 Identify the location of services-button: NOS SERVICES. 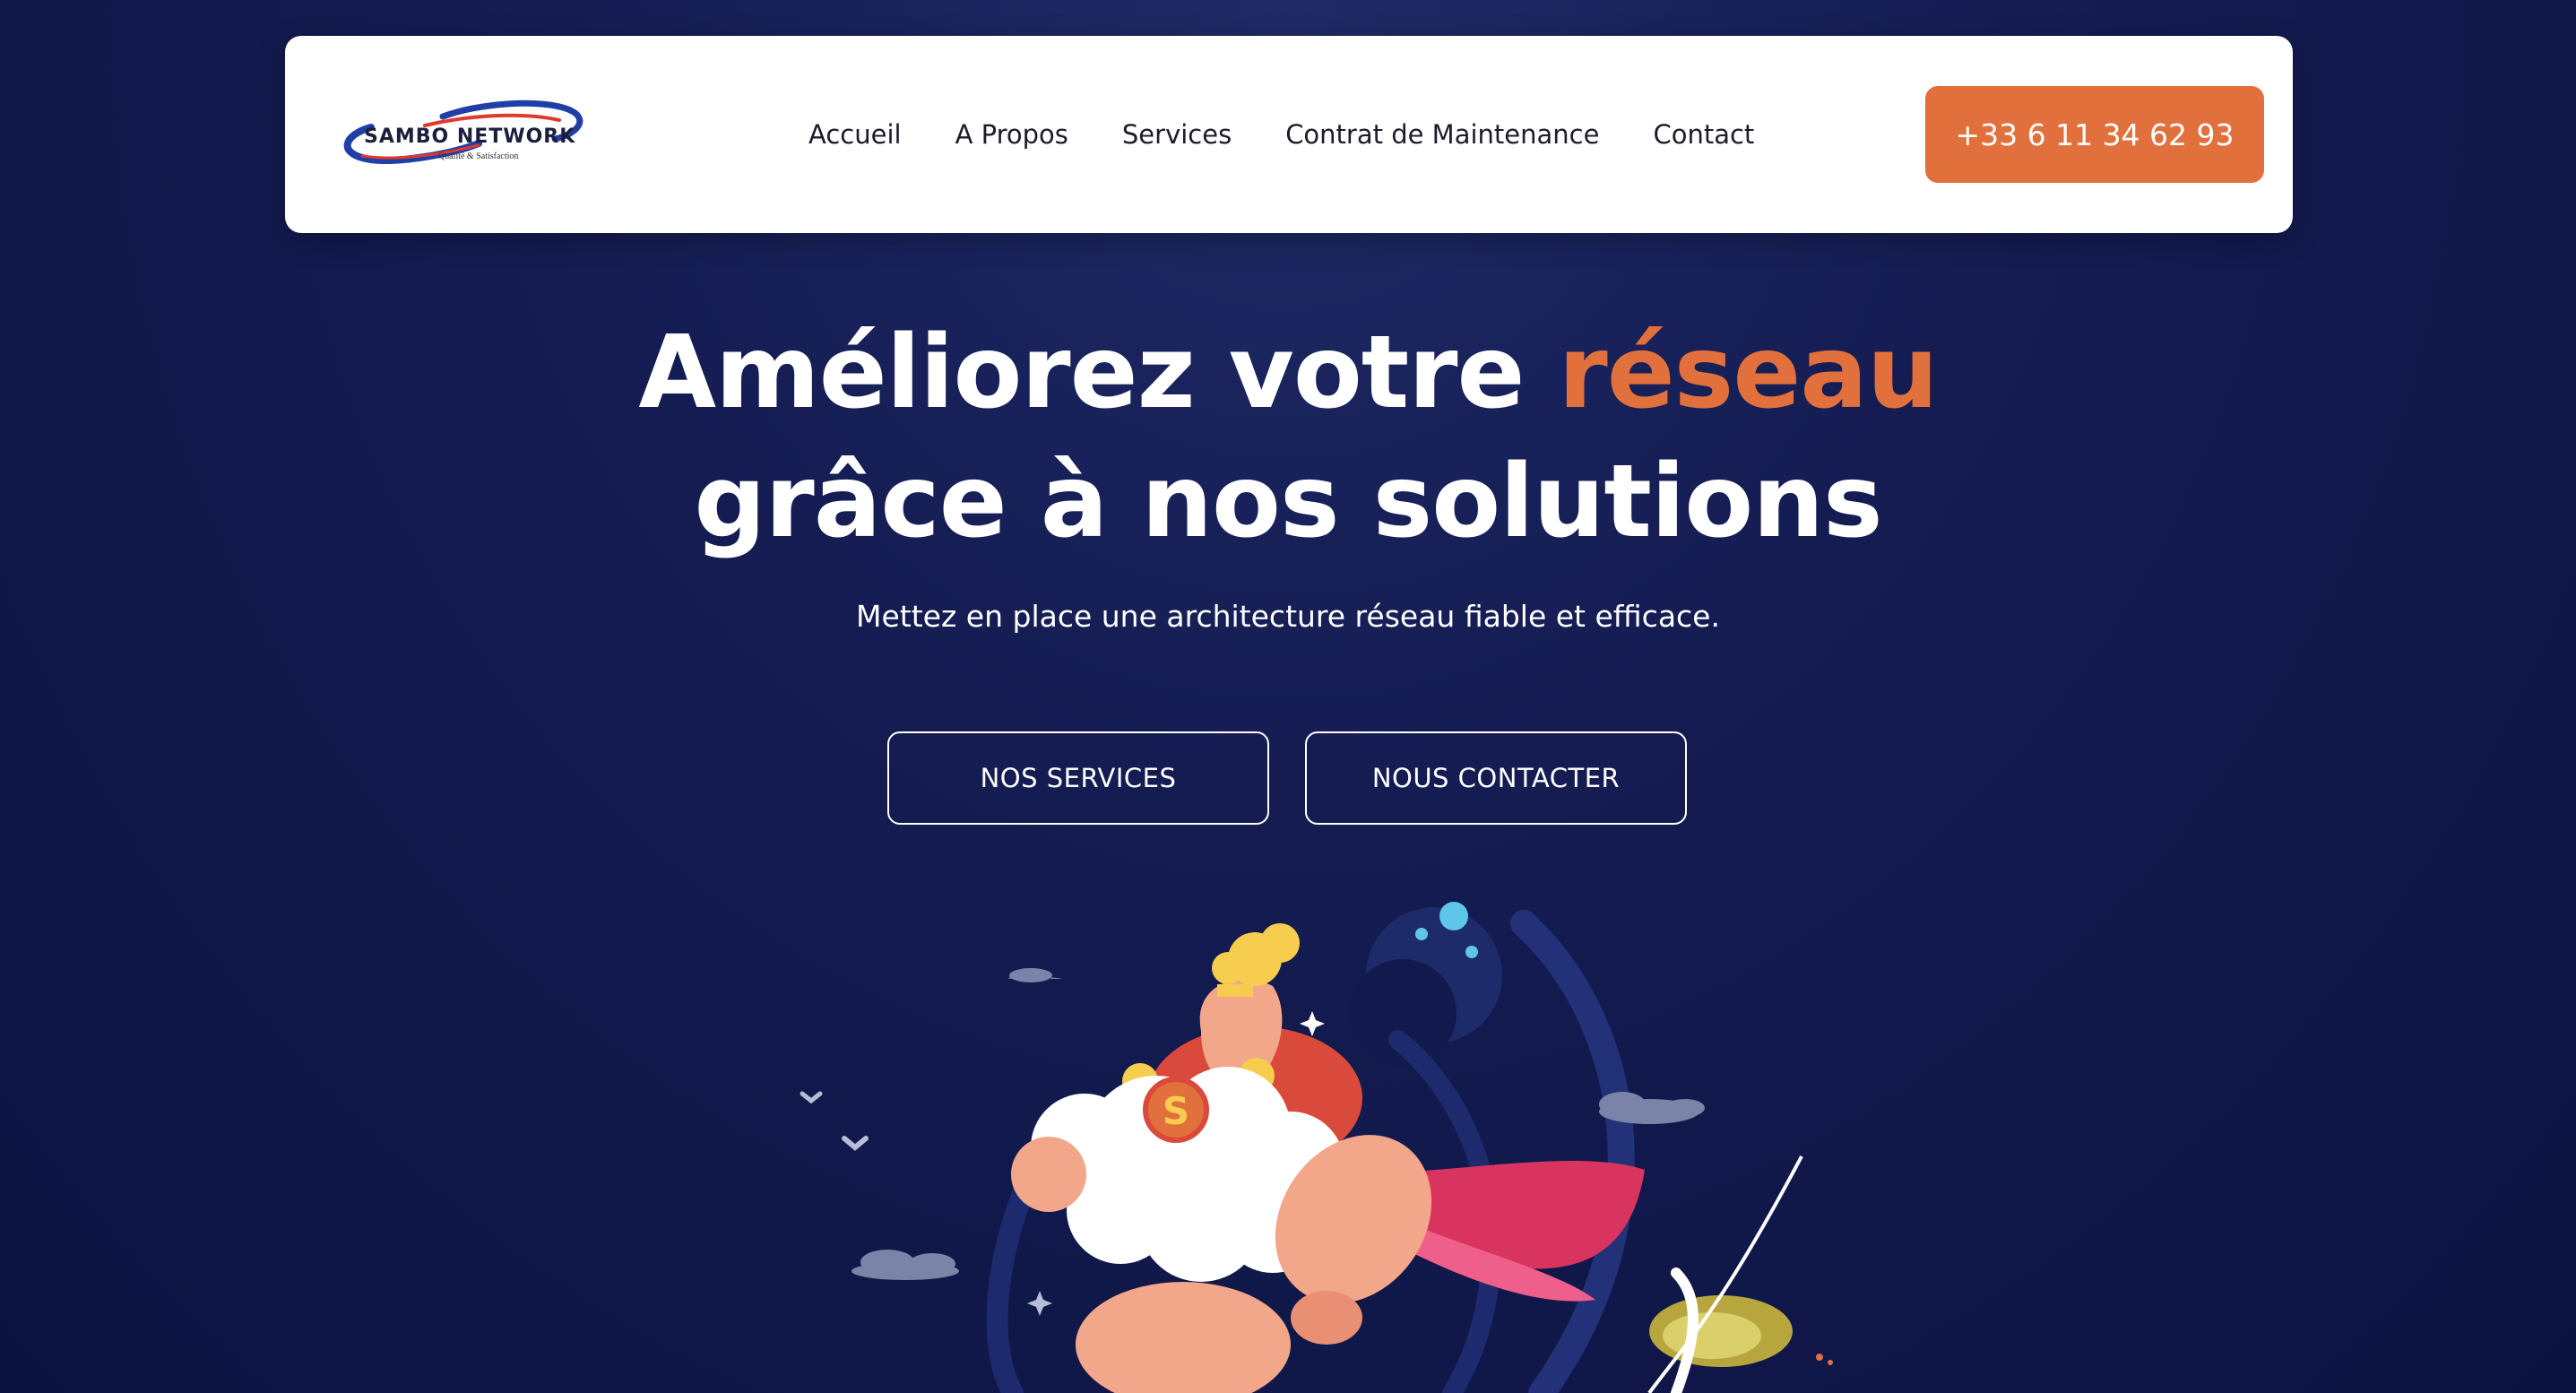
(1078, 778).